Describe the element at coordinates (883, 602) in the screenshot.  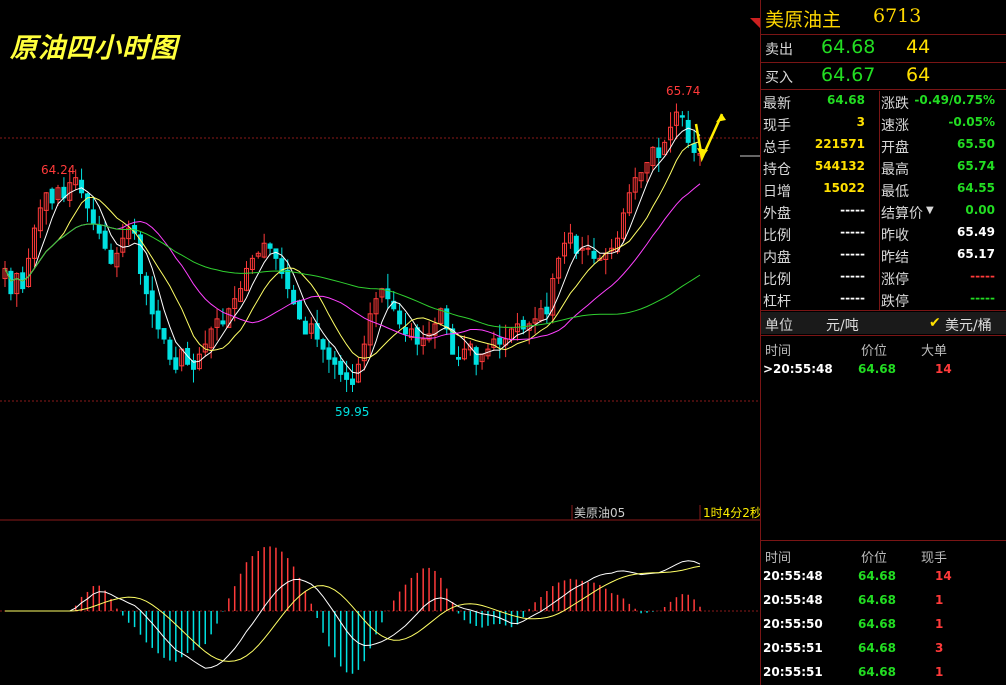
I see `tick-row: 20:55:48 64.68 1` at that location.